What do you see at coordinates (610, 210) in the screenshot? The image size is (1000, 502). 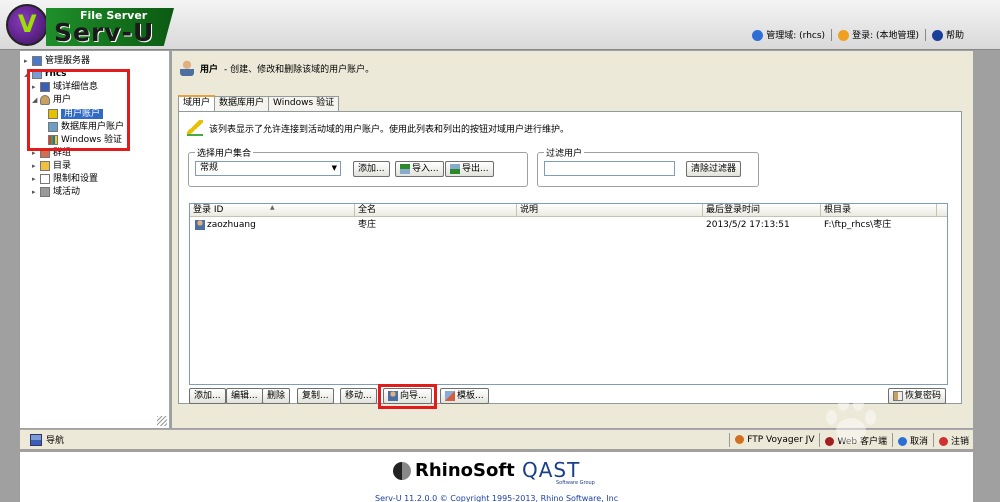 I see `column-header-description: 说明` at bounding box center [610, 210].